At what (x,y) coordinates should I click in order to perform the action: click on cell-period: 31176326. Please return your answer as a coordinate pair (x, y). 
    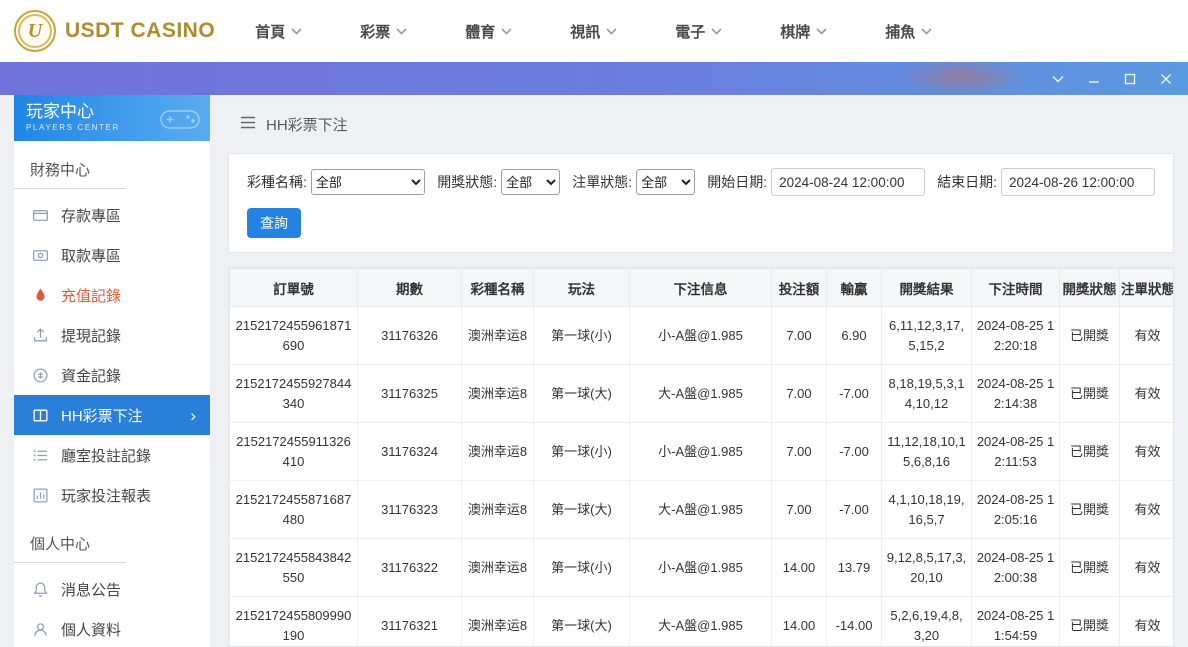
    Looking at the image, I should click on (409, 335).